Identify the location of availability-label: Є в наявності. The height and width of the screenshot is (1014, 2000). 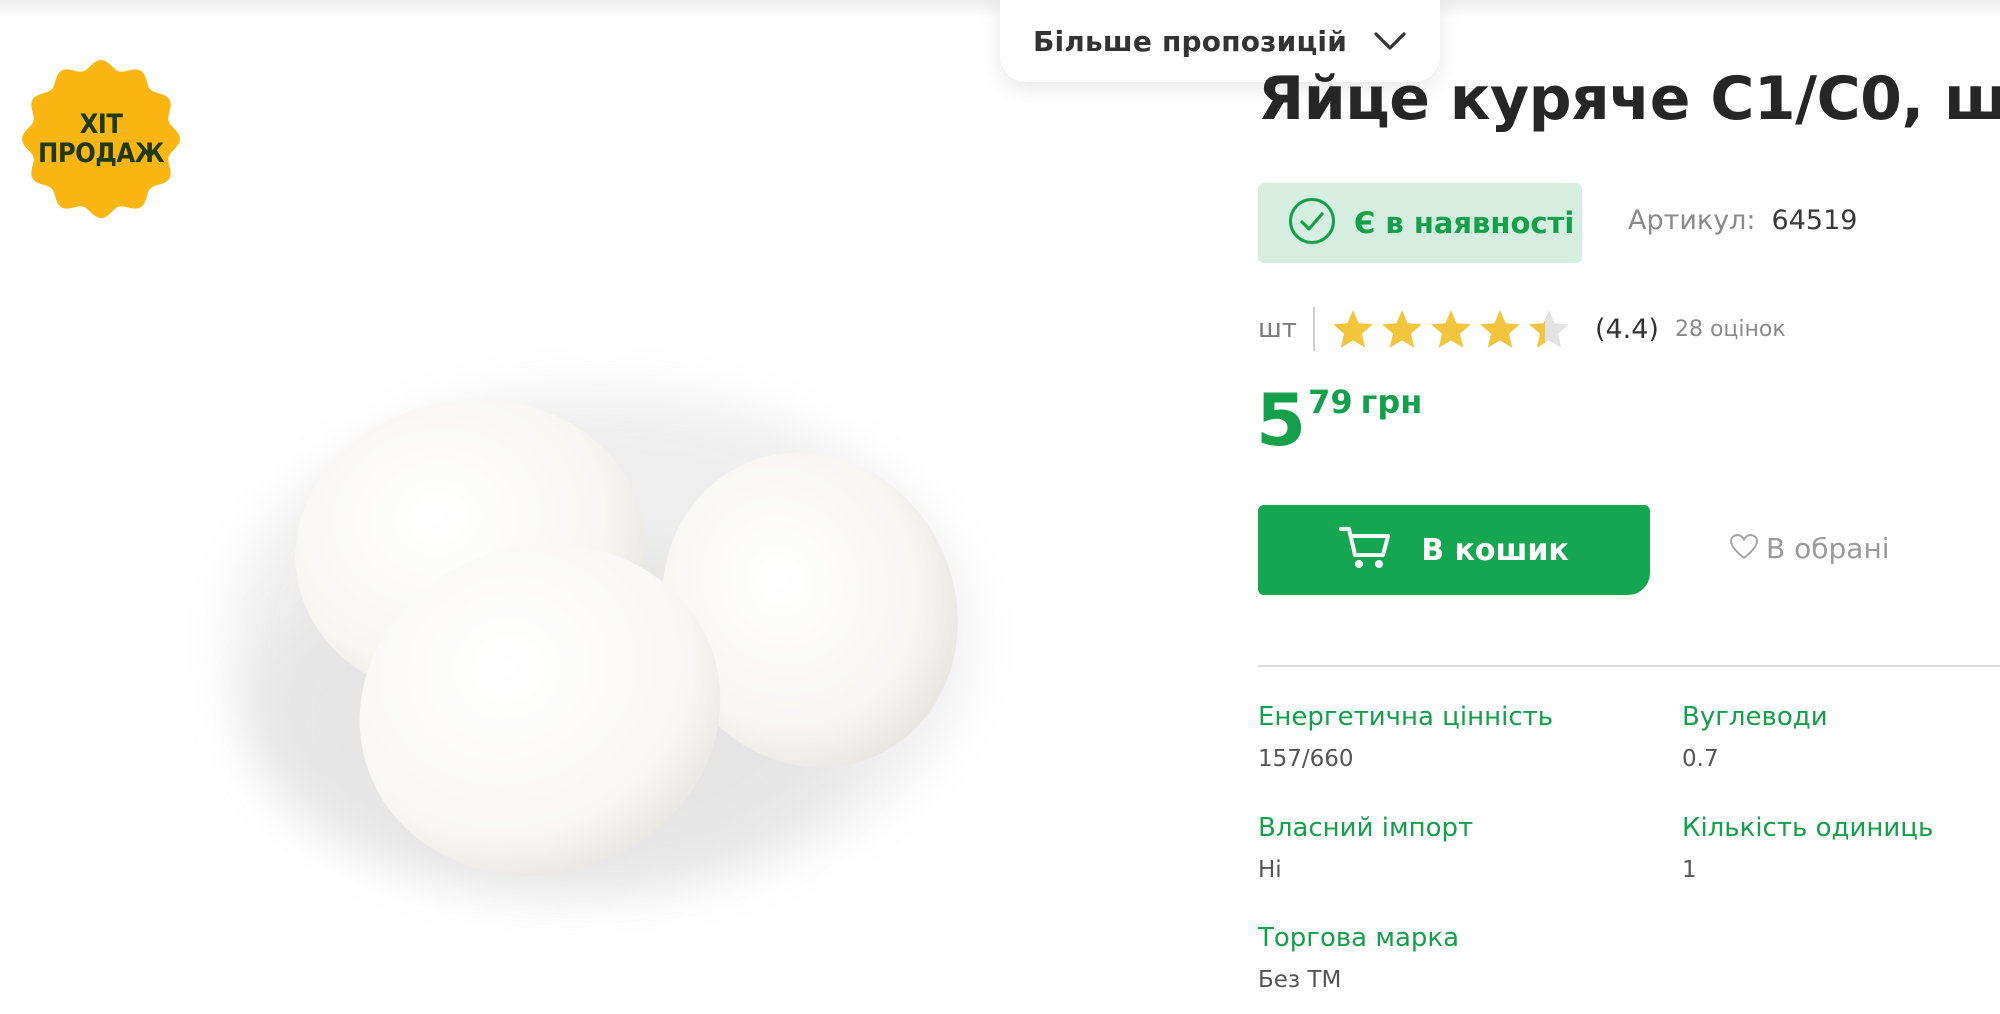
(1464, 223).